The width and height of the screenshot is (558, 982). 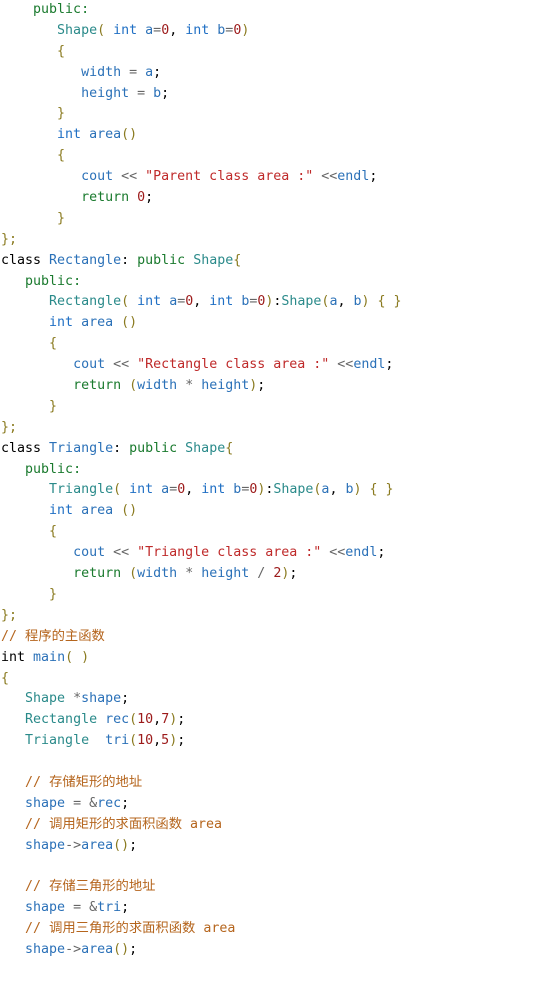 I want to click on code-token-plain: :, so click(x=121, y=448).